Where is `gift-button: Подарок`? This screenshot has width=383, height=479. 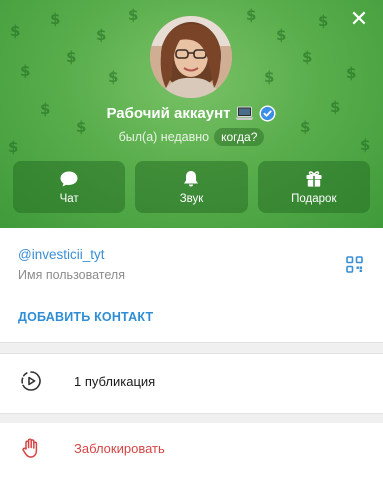 gift-button: Подарок is located at coordinates (313, 187).